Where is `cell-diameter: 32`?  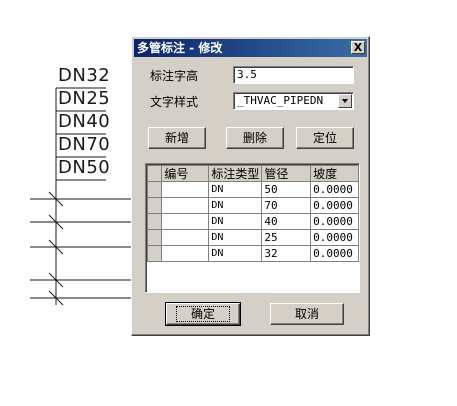
cell-diameter: 32 is located at coordinates (286, 253).